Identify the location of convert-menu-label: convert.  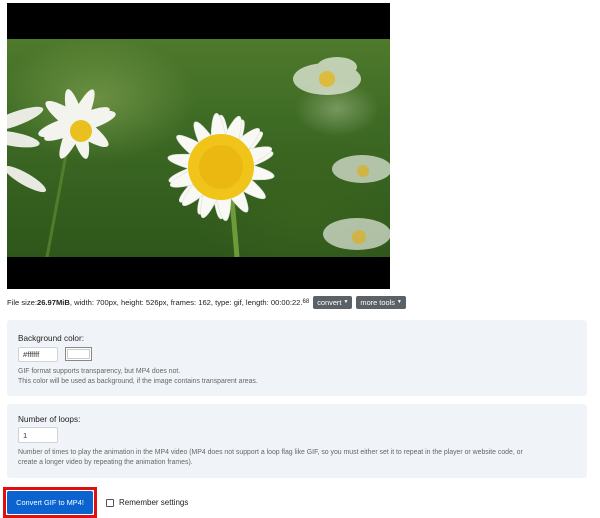
(329, 302).